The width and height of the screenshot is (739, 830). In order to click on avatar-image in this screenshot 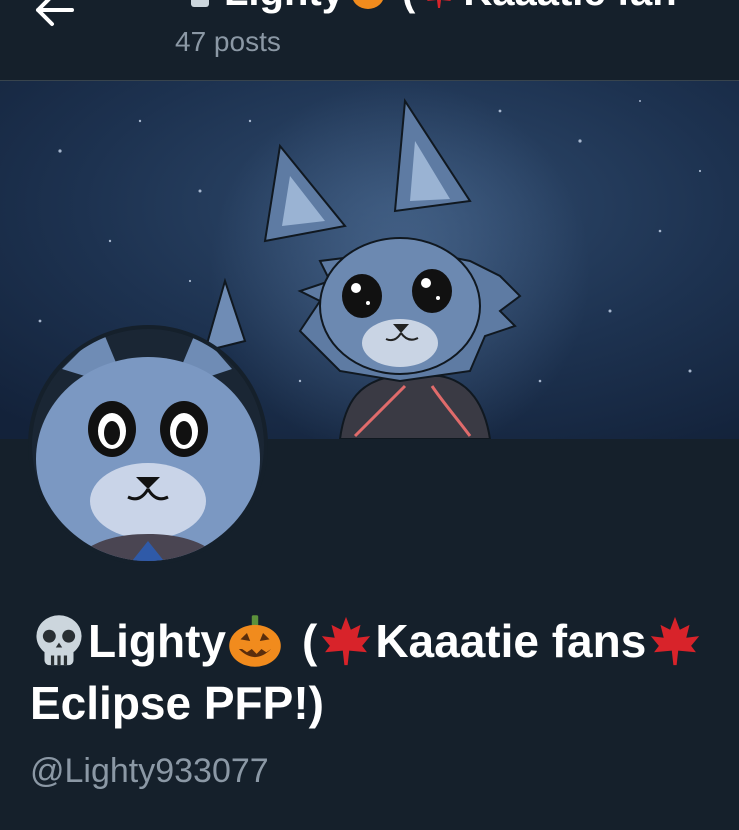, I will do `click(148, 445)`.